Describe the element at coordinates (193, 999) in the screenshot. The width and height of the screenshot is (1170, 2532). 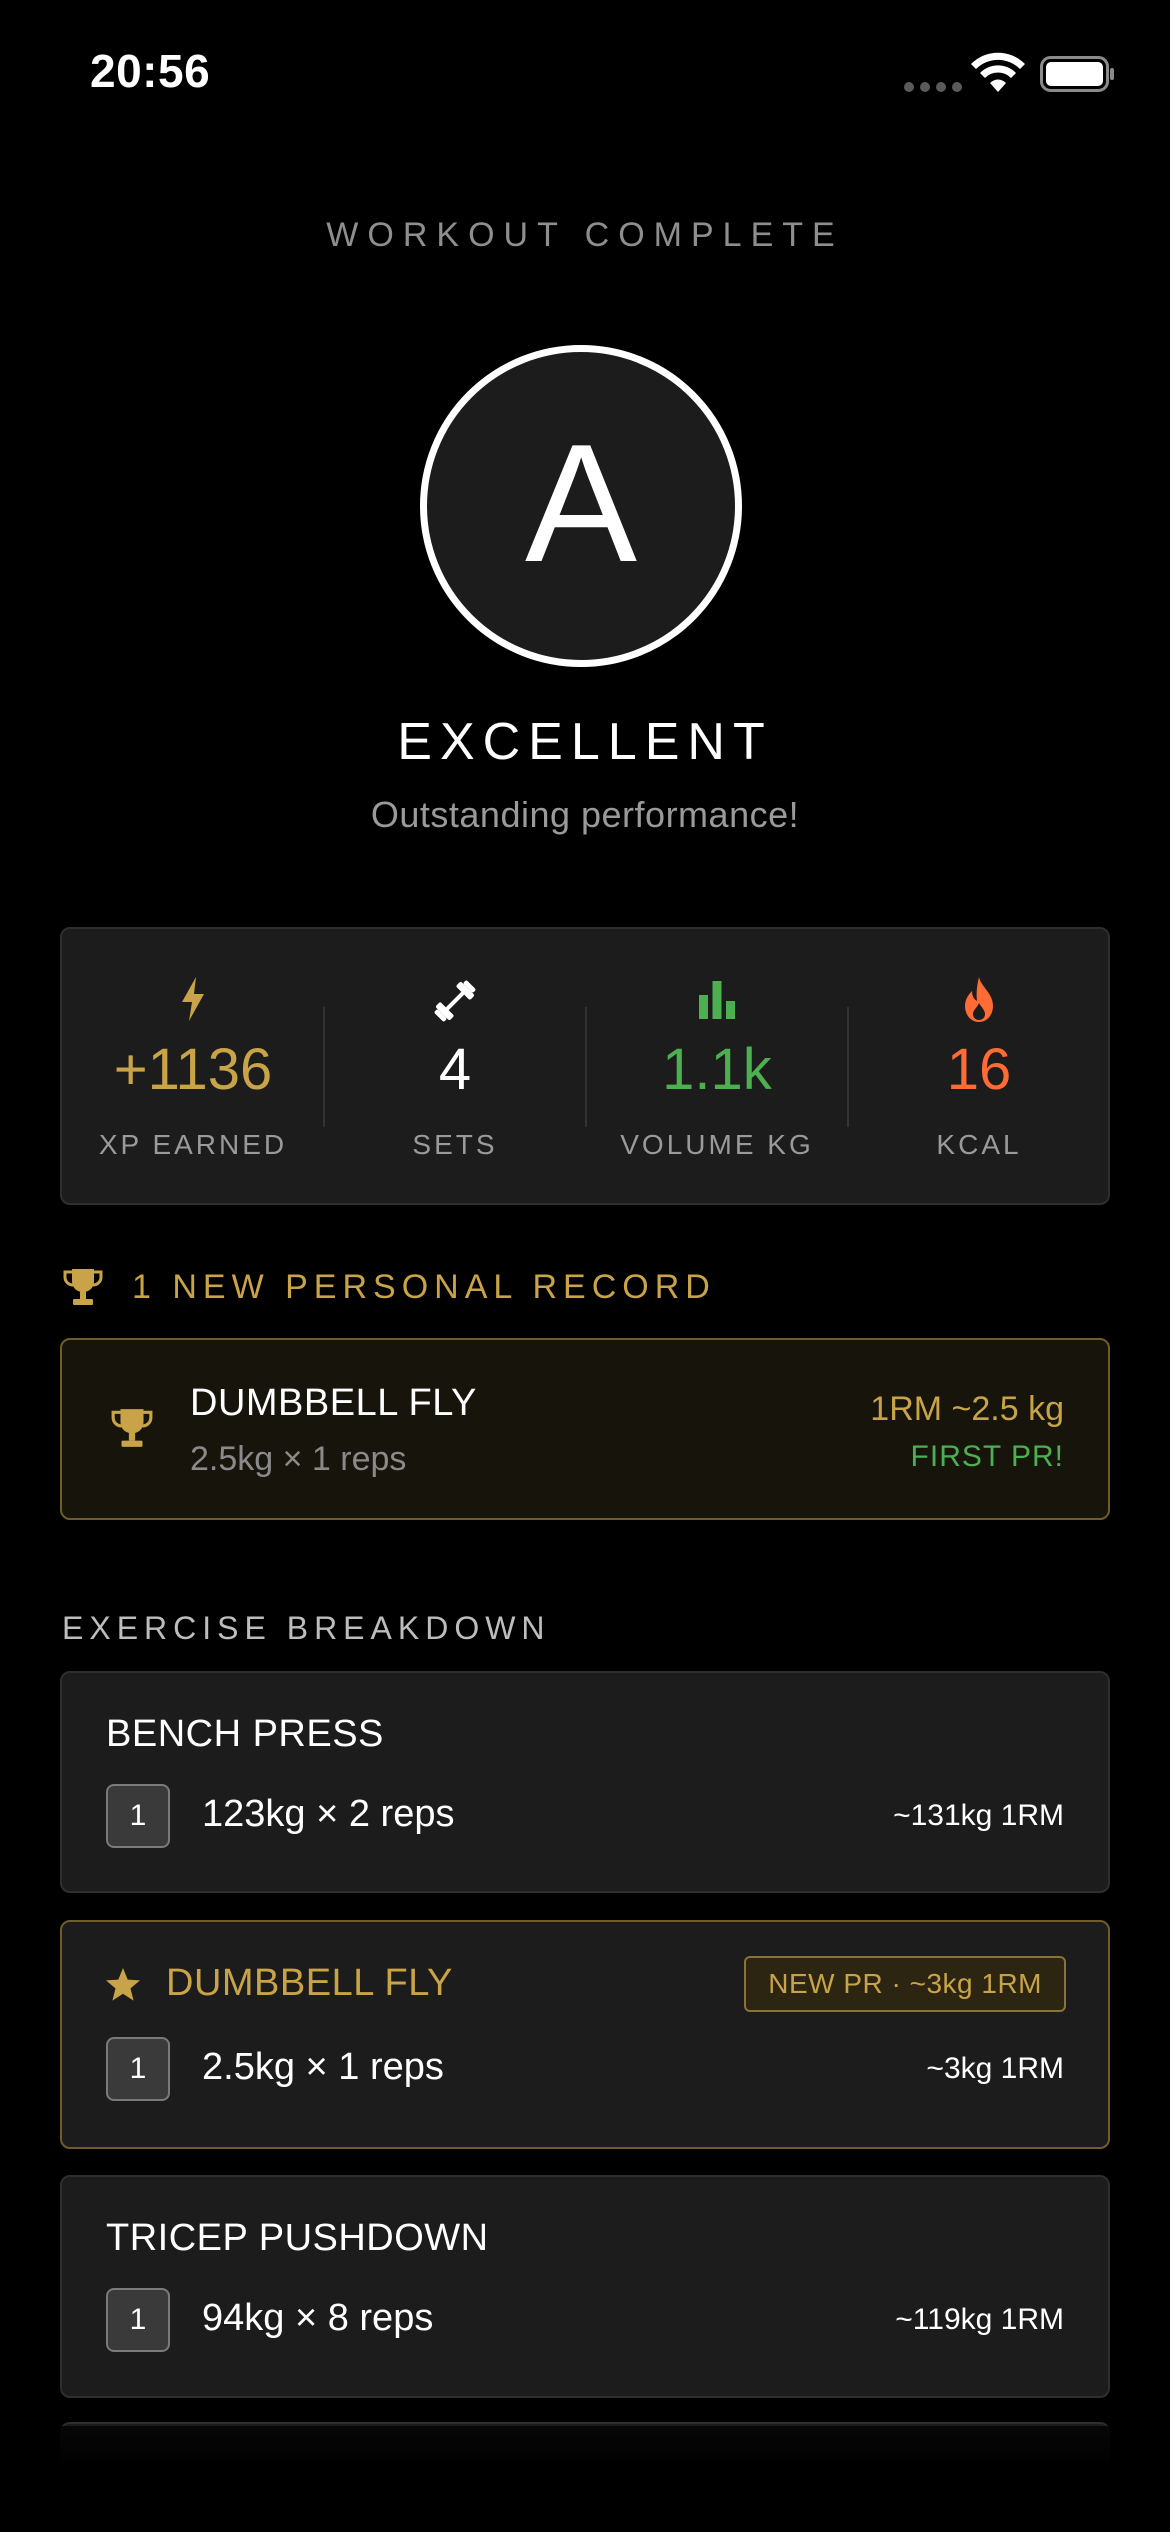
I see `lightning-icon` at that location.